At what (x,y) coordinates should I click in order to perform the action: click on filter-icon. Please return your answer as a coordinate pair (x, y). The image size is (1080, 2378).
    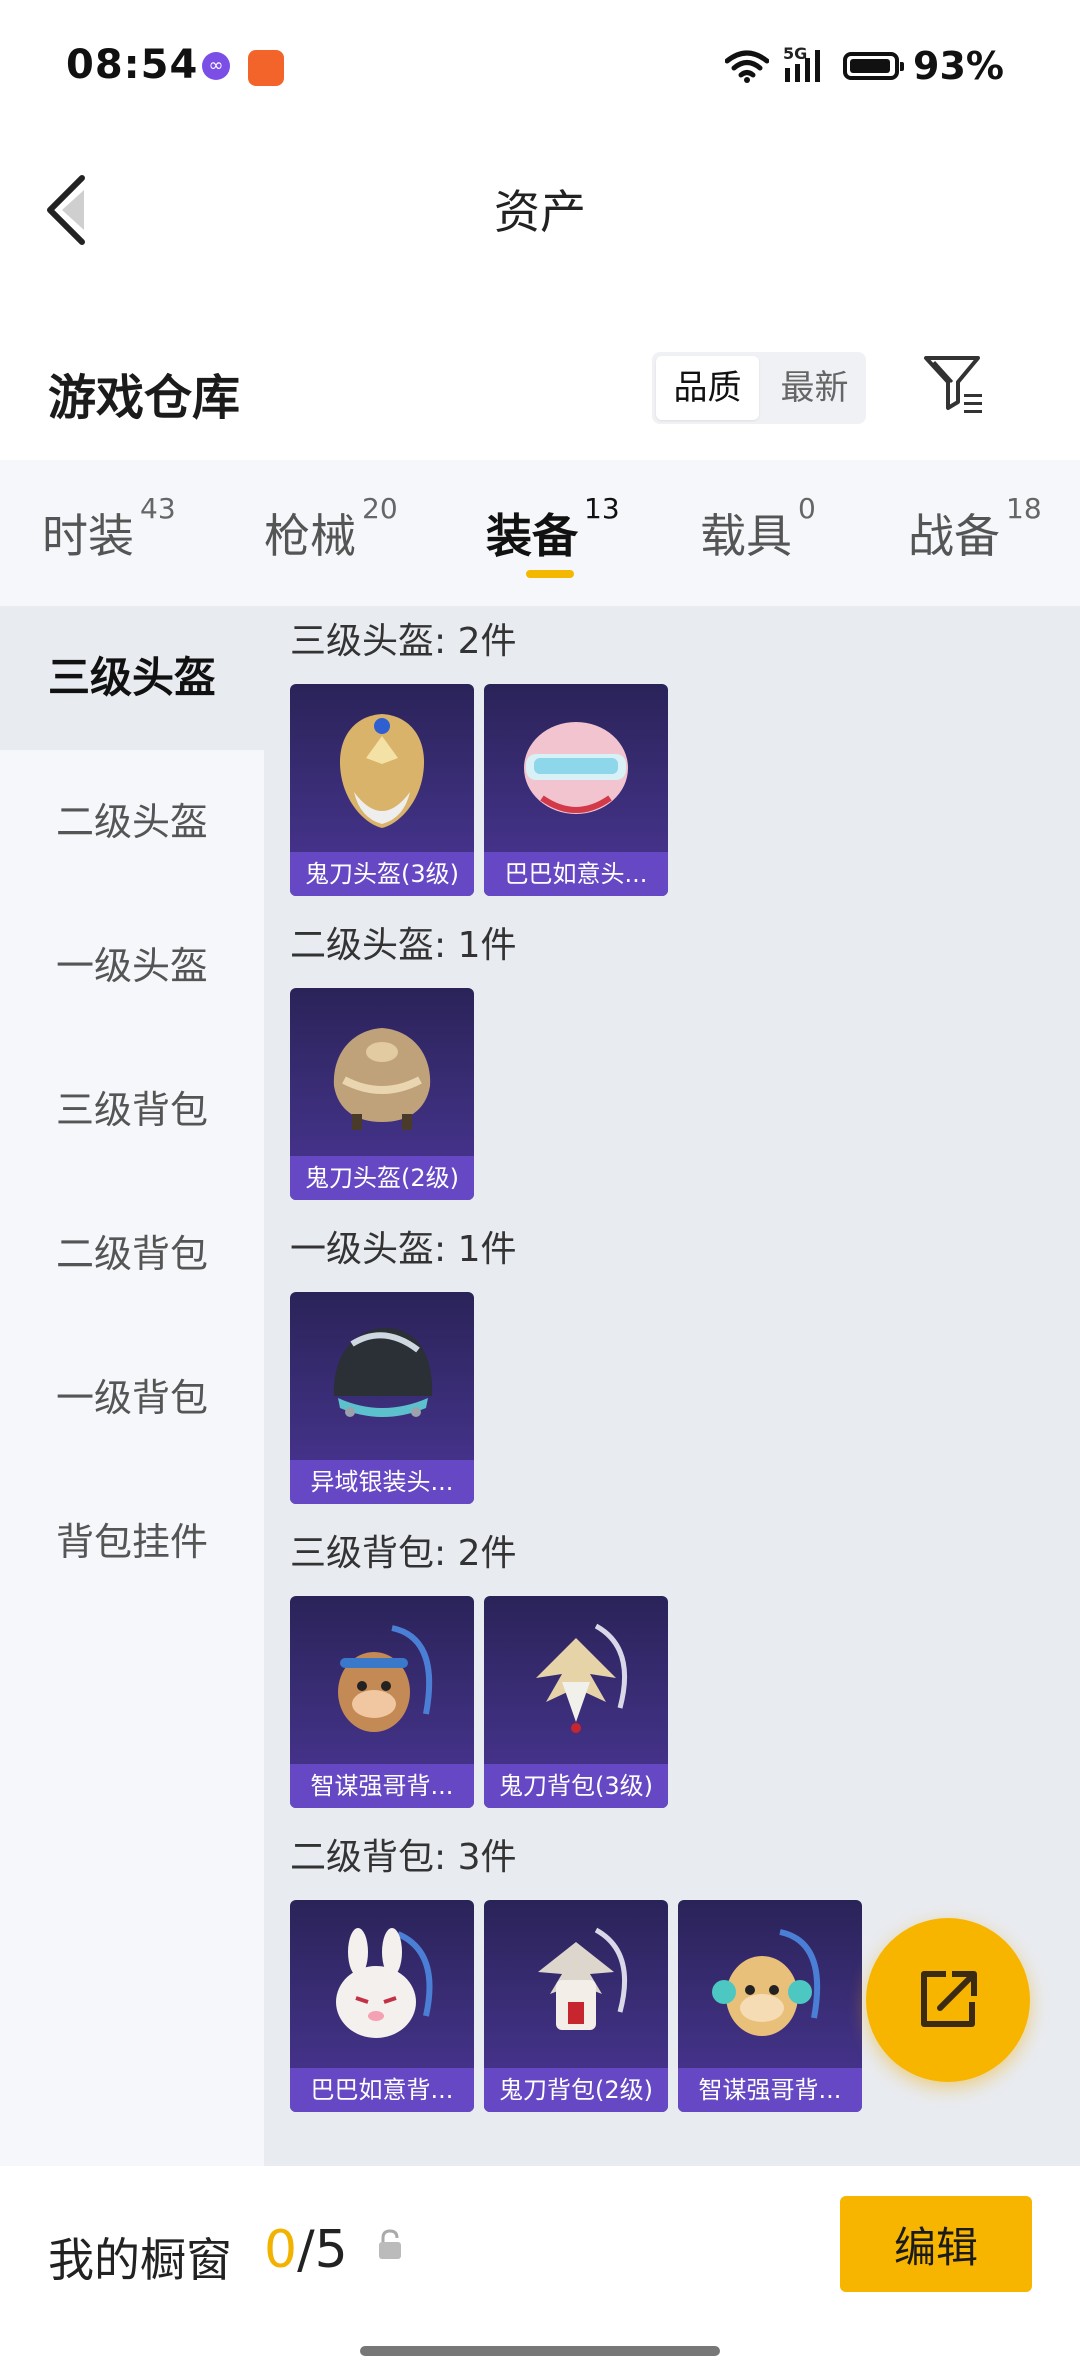
    Looking at the image, I should click on (955, 385).